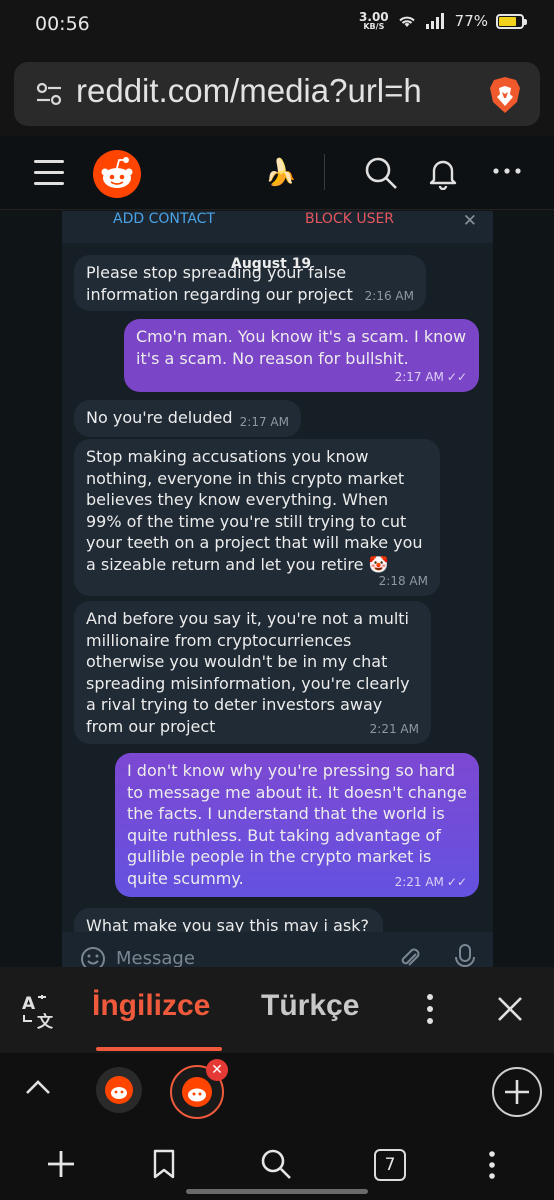  I want to click on tab-thumbnail, so click(119, 1090).